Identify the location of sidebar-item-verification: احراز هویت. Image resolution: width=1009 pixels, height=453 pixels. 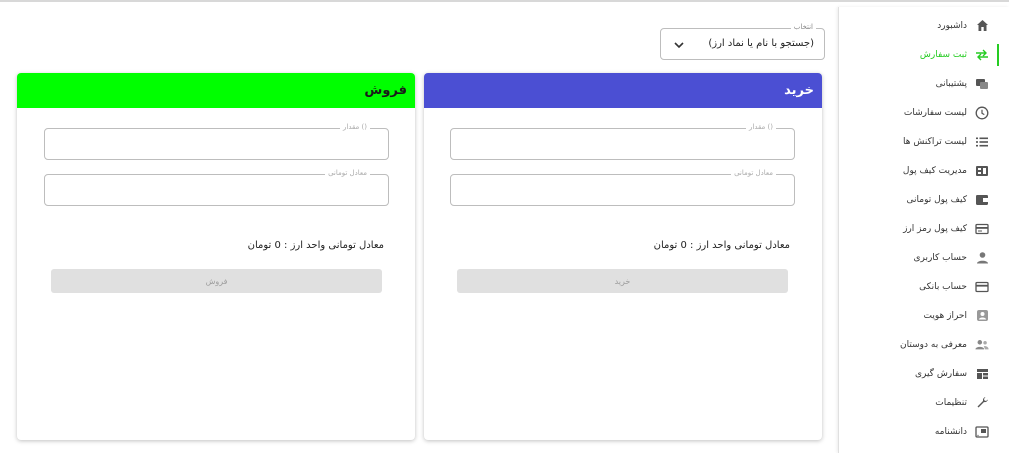
(923, 315).